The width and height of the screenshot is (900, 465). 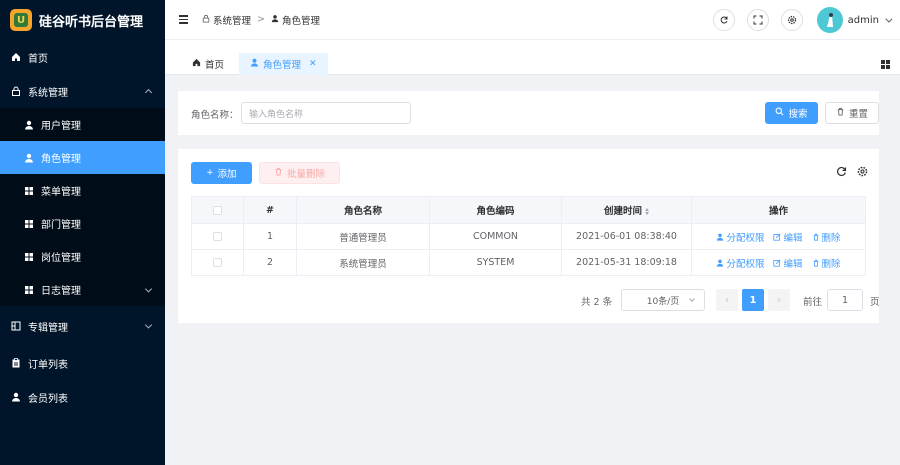 What do you see at coordinates (61, 192) in the screenshot?
I see `sidebar-item-label: 菜单管理` at bounding box center [61, 192].